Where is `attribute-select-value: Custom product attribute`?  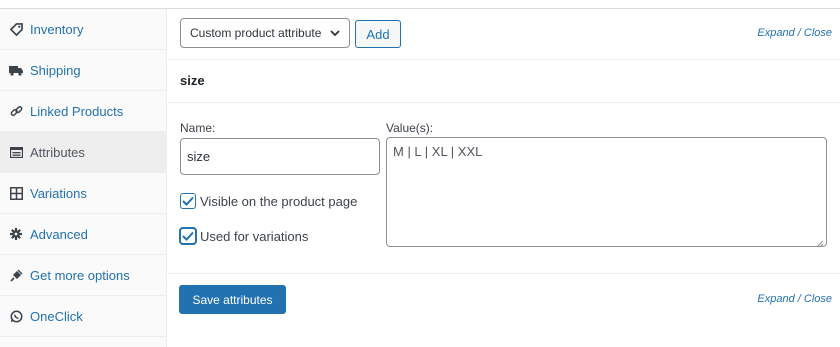
attribute-select-value: Custom product attribute is located at coordinates (256, 33).